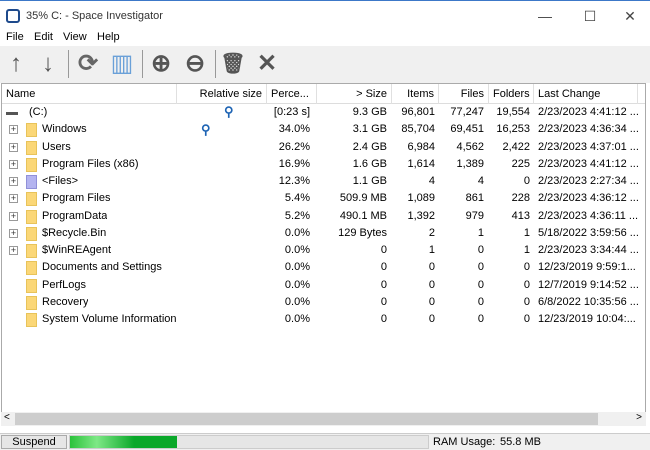  I want to click on item-name: Recovery, so click(65, 301).